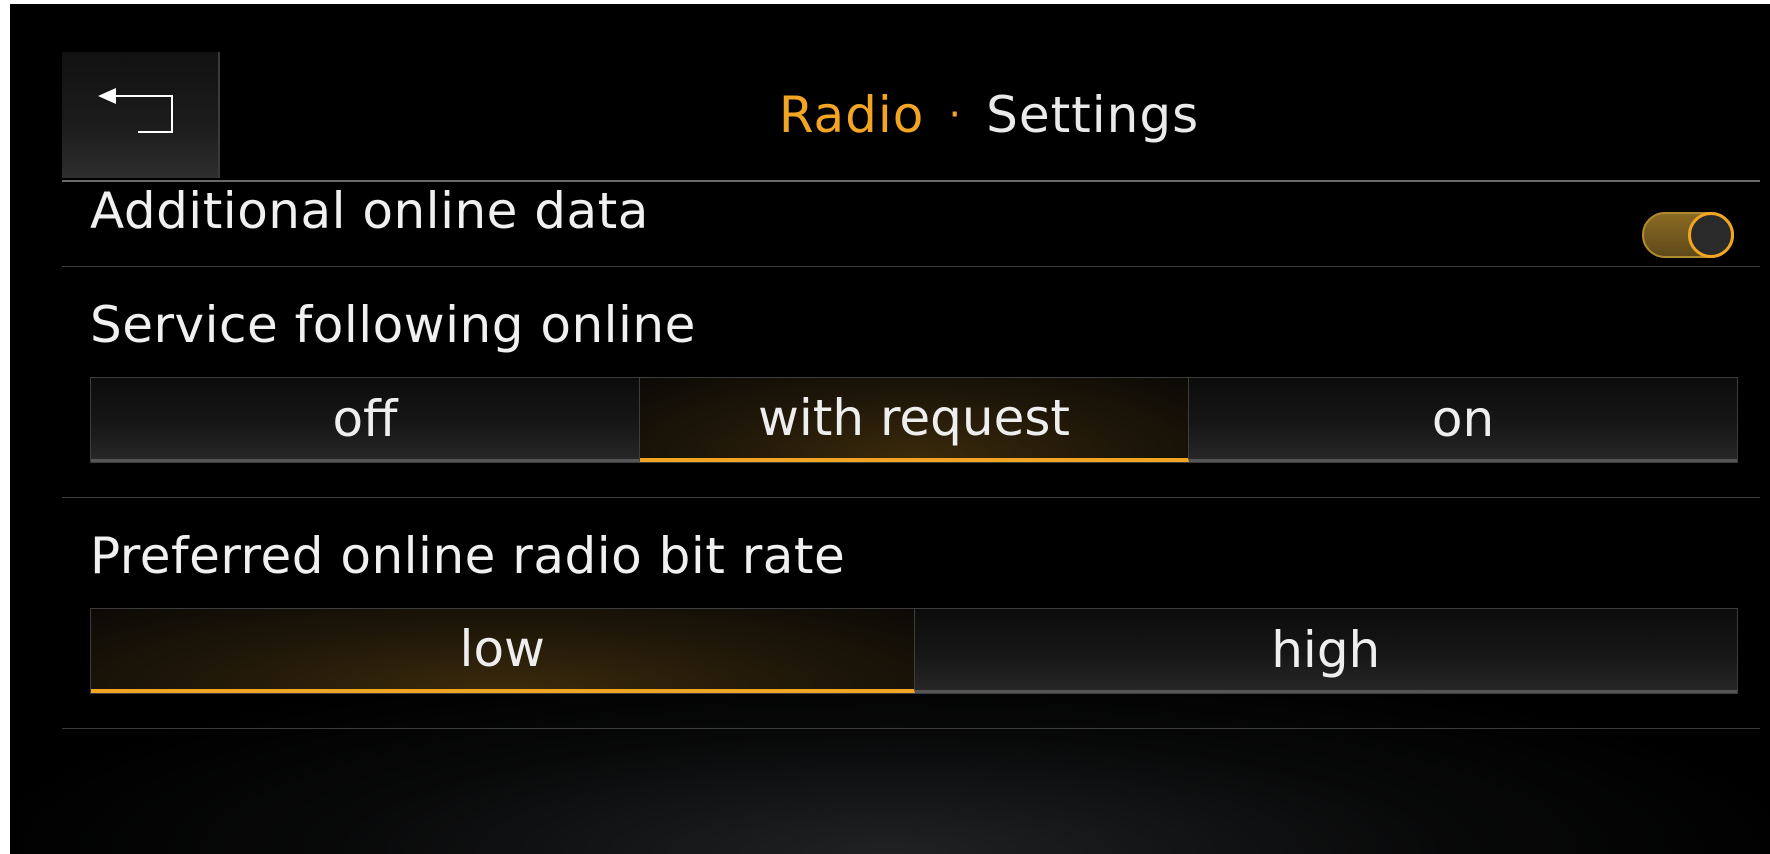 The width and height of the screenshot is (1770, 854). What do you see at coordinates (365, 420) in the screenshot?
I see `service-following-option-off: off` at bounding box center [365, 420].